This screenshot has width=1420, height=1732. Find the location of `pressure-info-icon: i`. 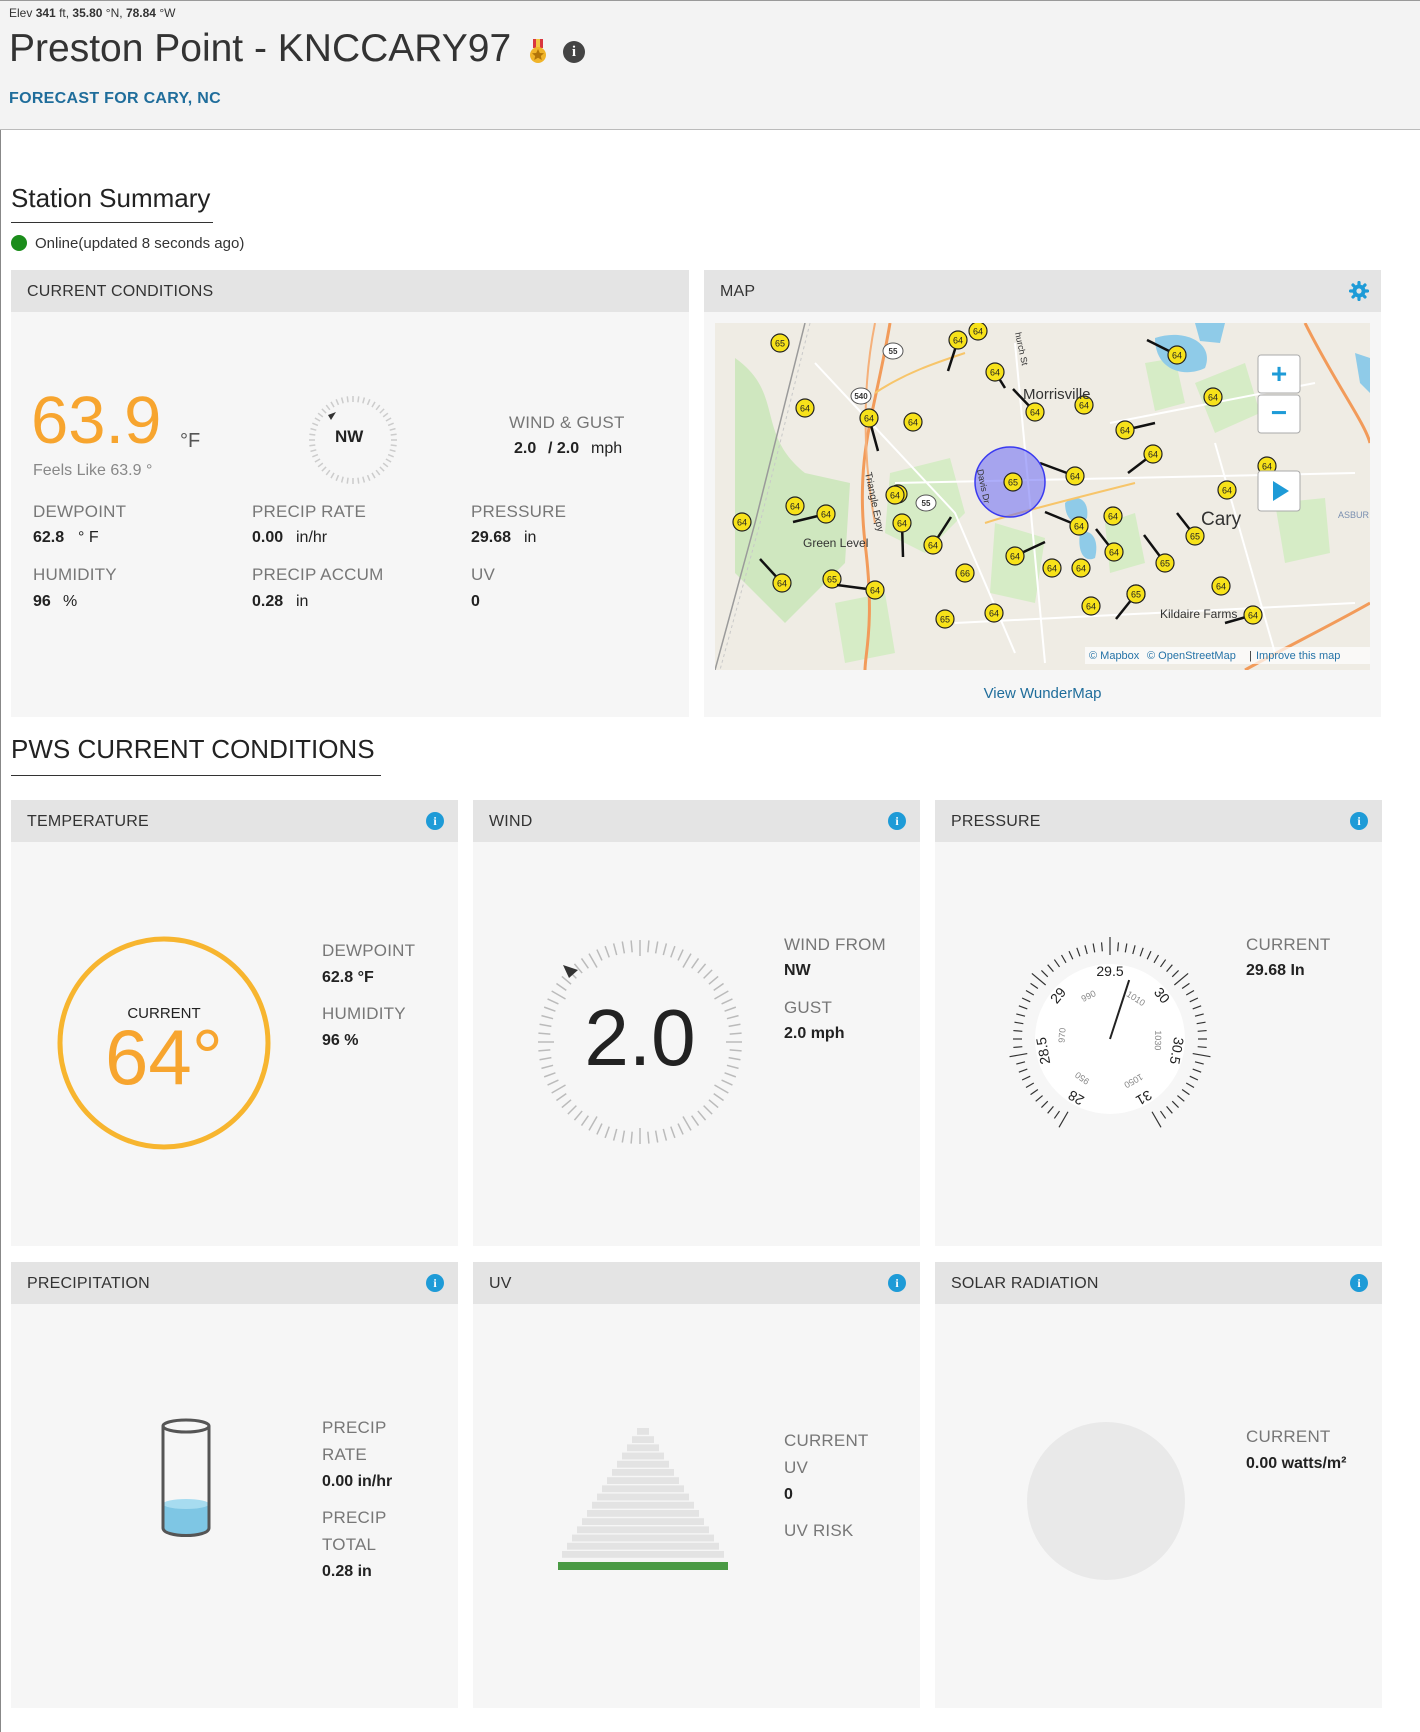

pressure-info-icon: i is located at coordinates (1359, 821).